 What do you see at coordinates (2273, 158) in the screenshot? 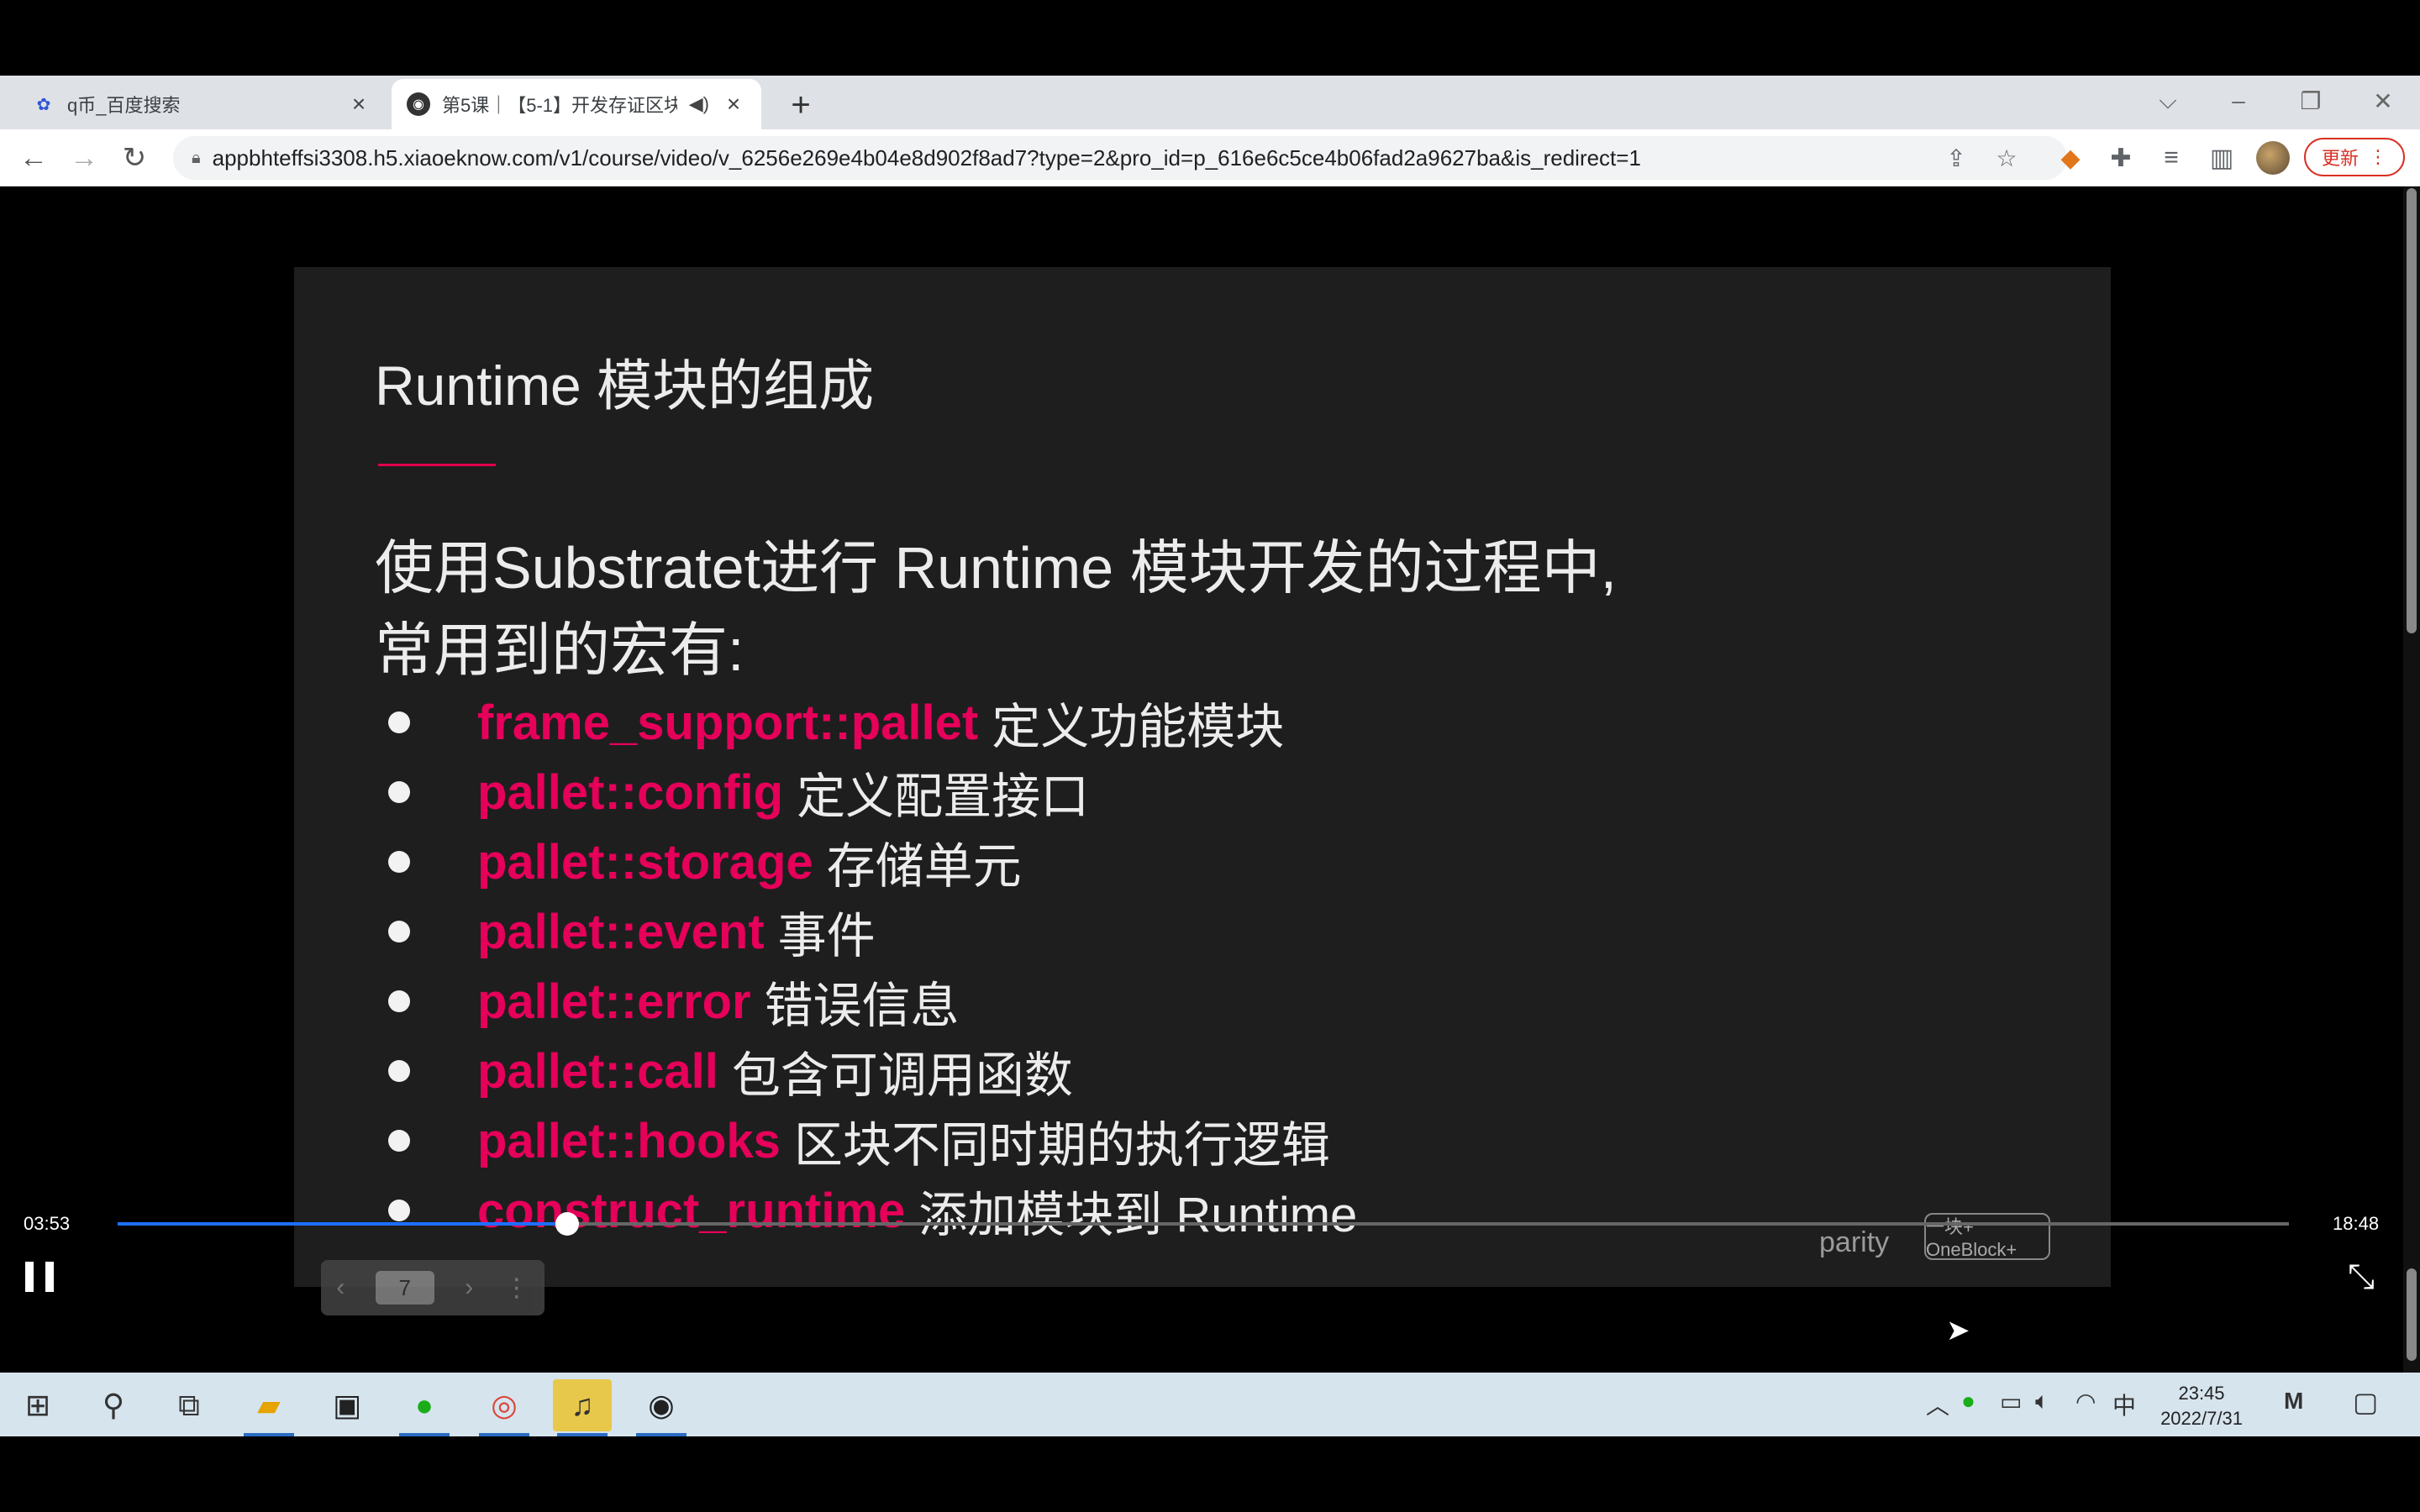
I see `profile-avatar` at bounding box center [2273, 158].